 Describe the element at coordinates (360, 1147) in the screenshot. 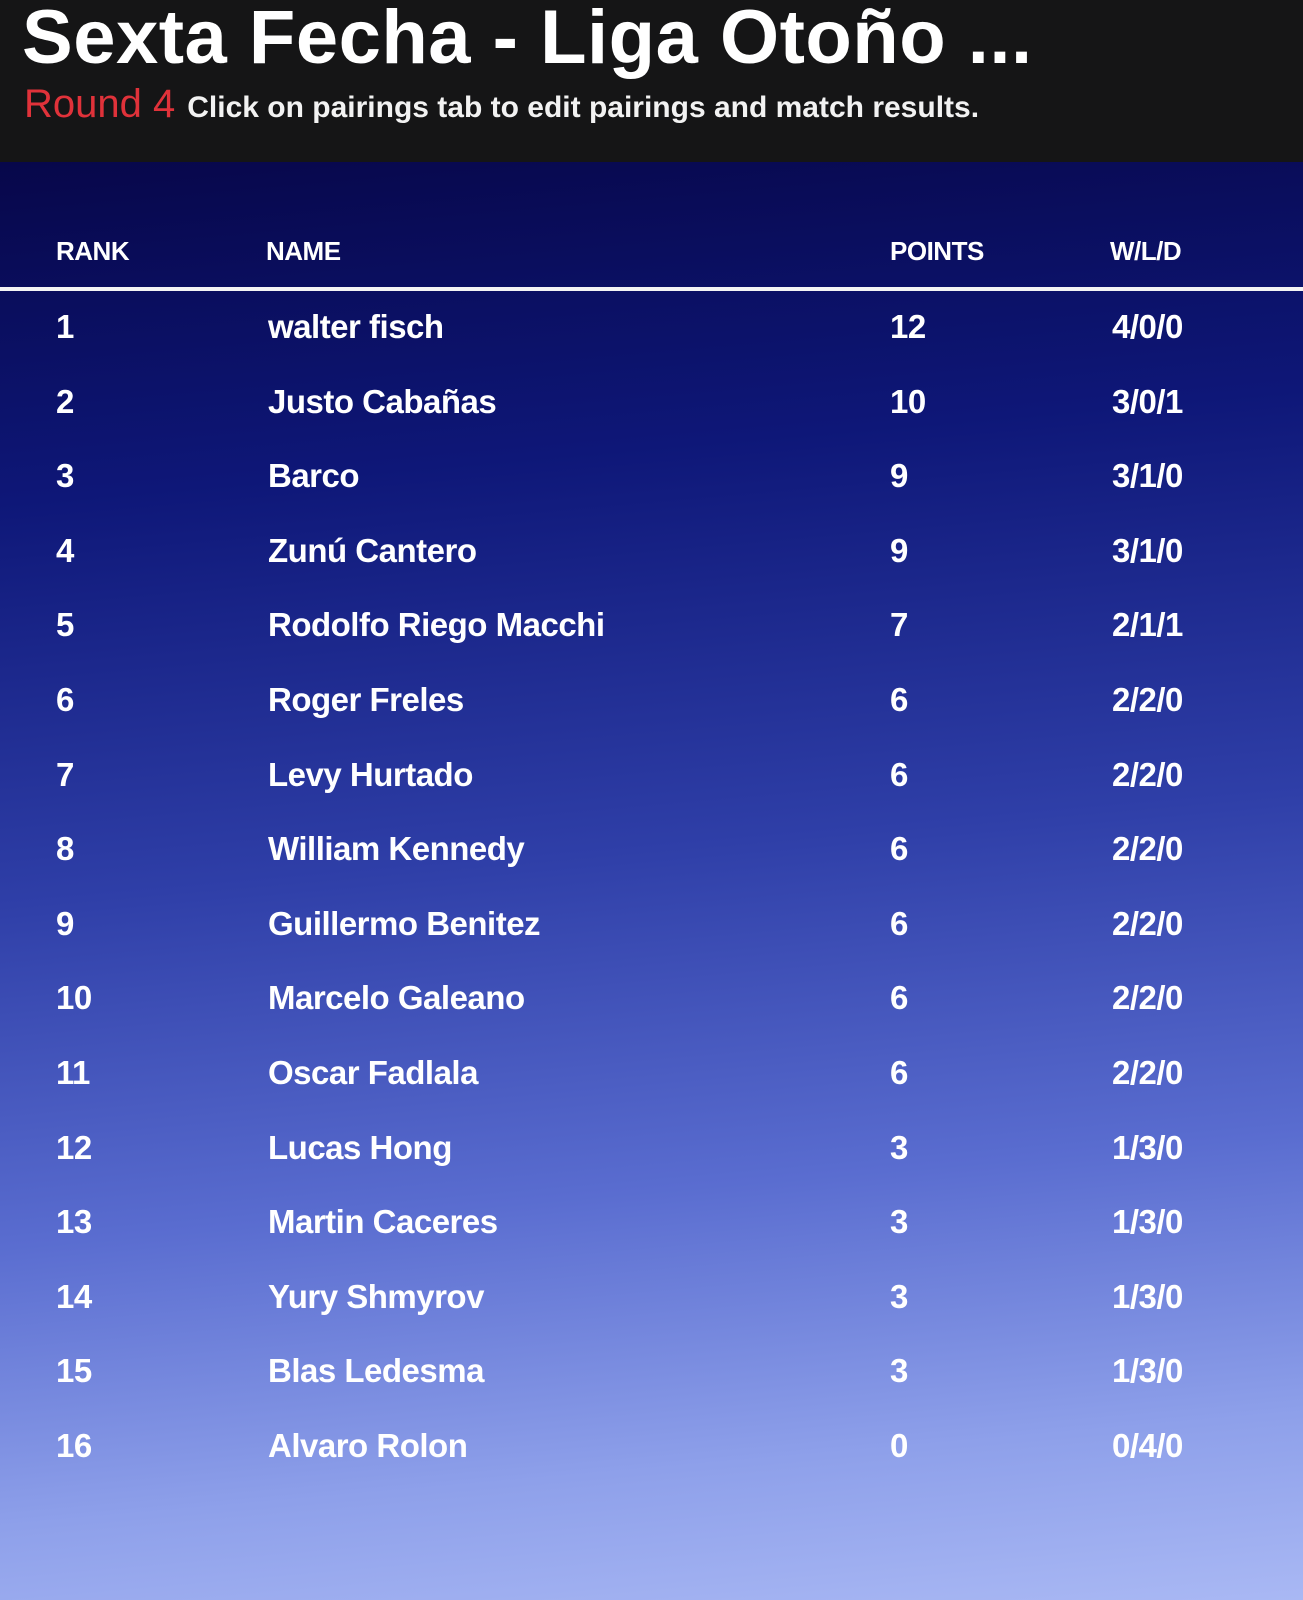

I see `player-name-cell: Lucas Hong` at that location.